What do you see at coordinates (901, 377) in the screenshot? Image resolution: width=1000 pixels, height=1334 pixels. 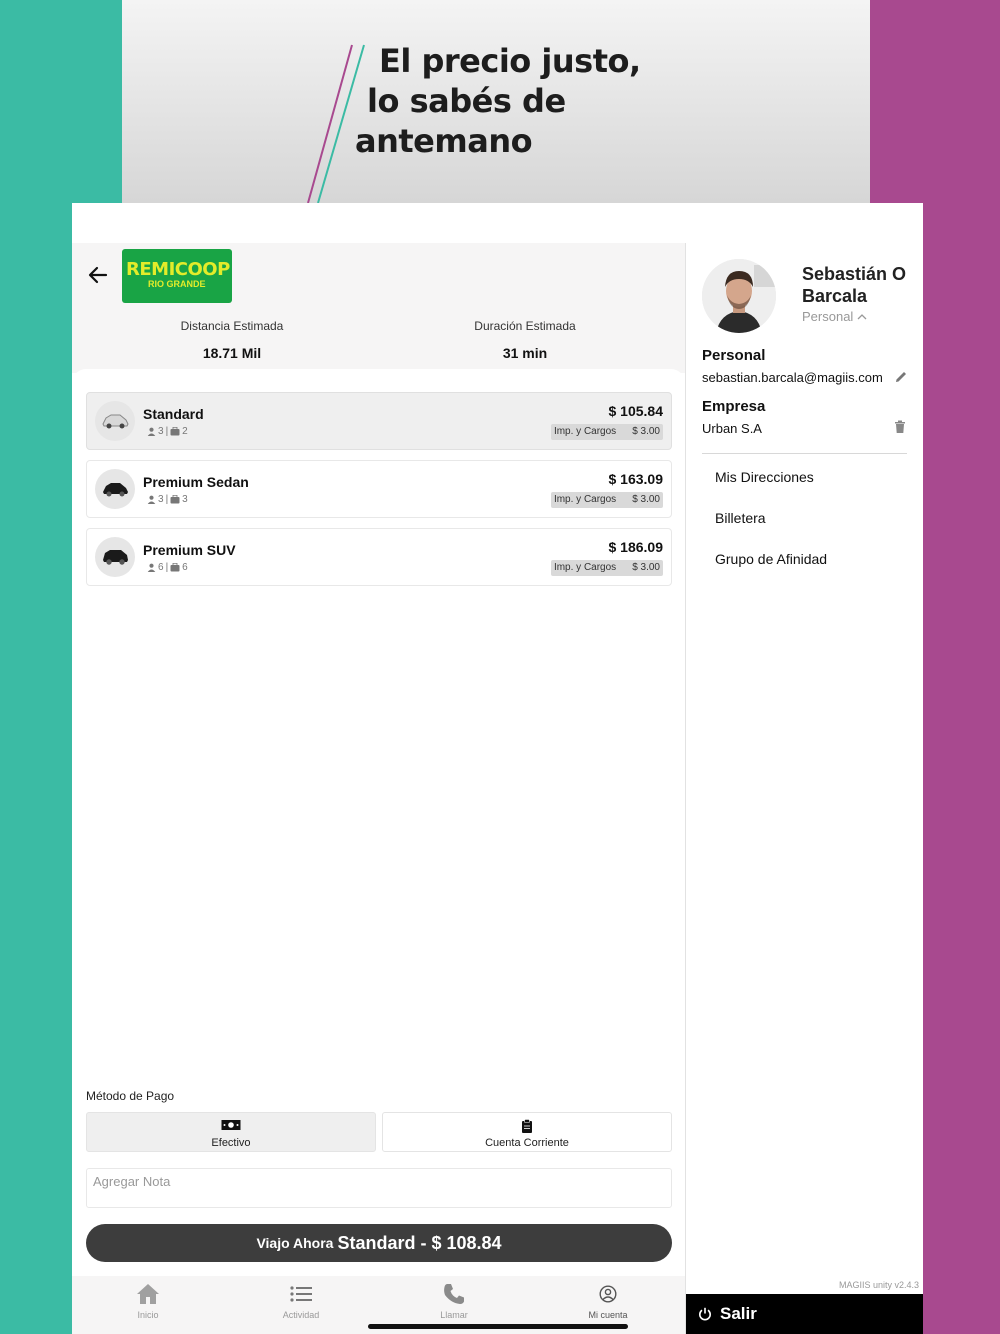 I see `edit-icon` at bounding box center [901, 377].